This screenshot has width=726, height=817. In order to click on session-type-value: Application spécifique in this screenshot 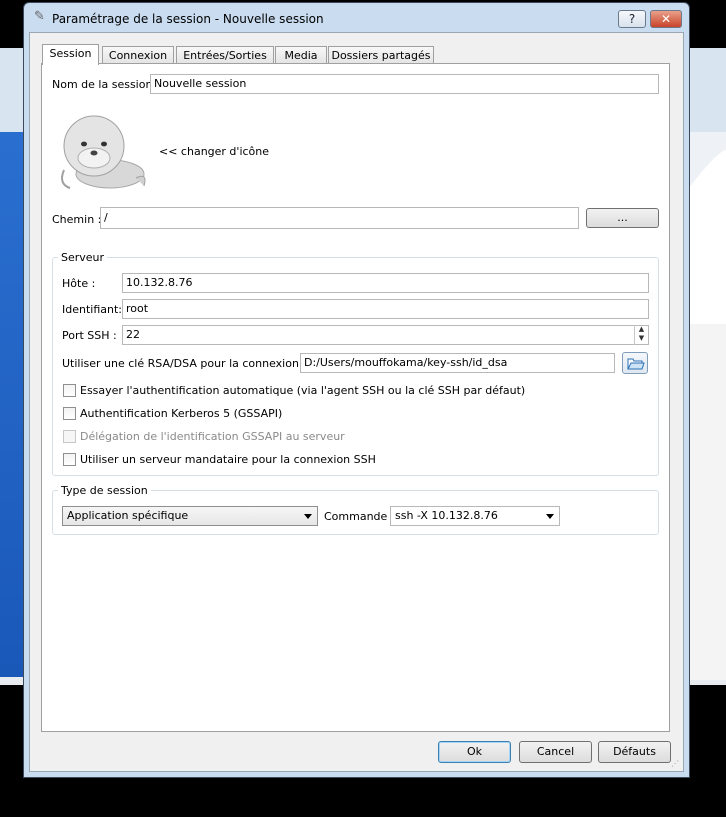, I will do `click(128, 515)`.